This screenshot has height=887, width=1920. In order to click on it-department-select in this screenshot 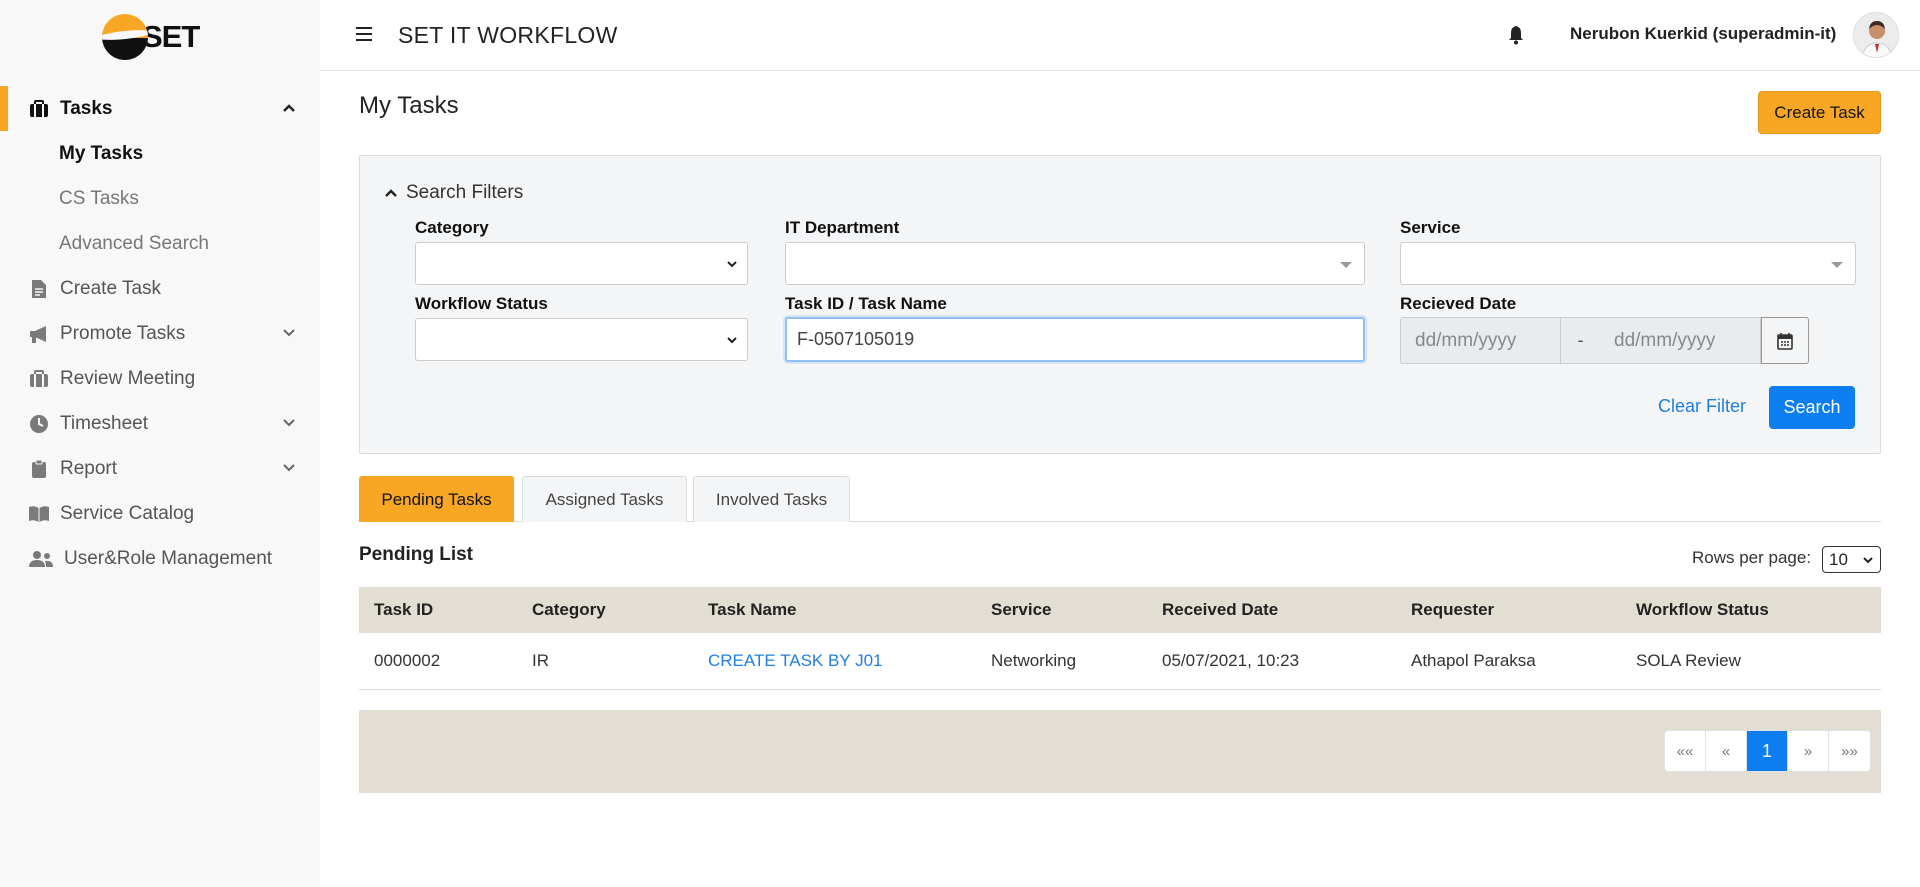, I will do `click(1075, 263)`.